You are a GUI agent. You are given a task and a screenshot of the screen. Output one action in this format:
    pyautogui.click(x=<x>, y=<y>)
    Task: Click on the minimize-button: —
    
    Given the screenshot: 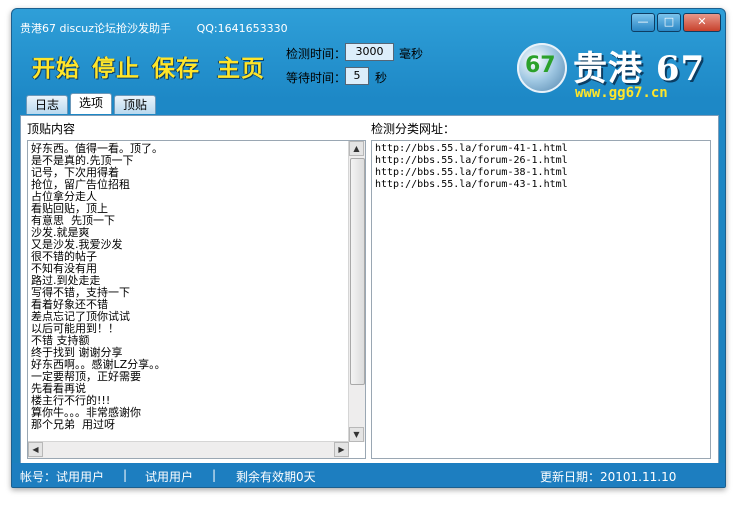 What is the action you would take?
    pyautogui.click(x=643, y=22)
    